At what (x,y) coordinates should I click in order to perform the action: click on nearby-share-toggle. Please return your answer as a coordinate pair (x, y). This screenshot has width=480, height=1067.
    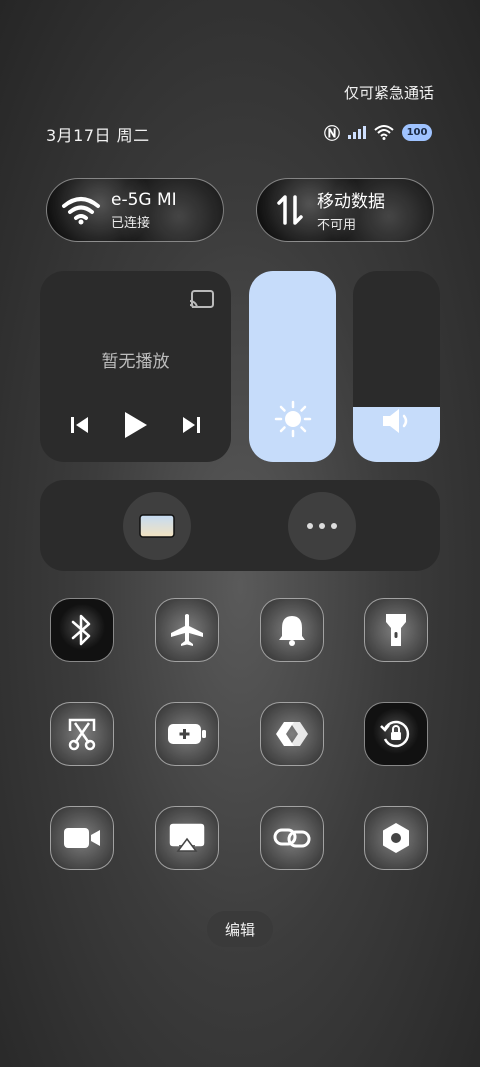
    Looking at the image, I should click on (292, 734).